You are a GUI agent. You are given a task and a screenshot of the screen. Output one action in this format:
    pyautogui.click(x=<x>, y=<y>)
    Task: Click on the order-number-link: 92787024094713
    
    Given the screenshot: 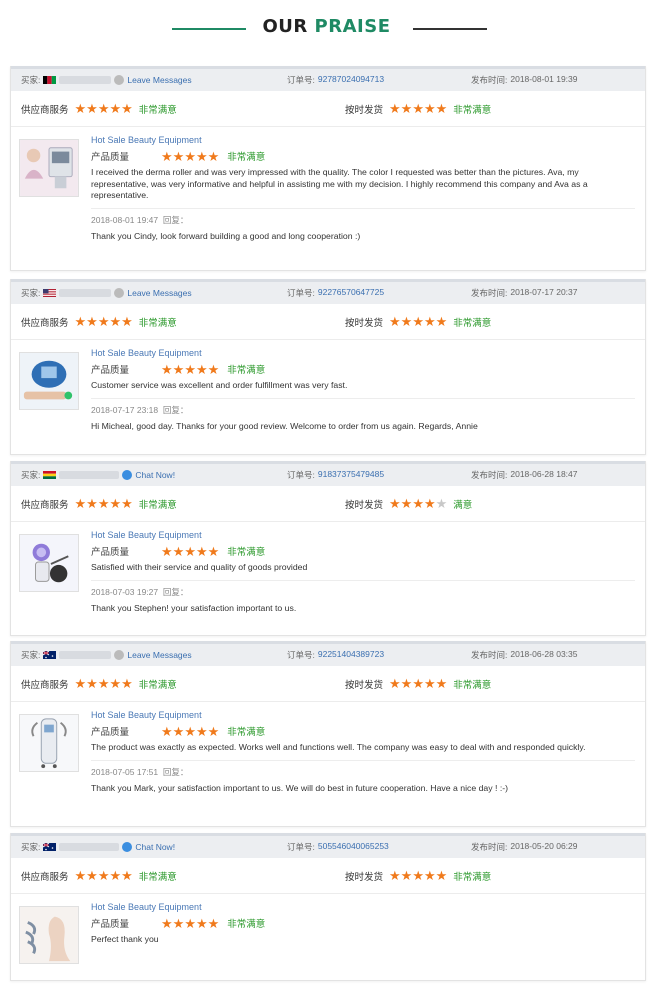 What is the action you would take?
    pyautogui.click(x=351, y=80)
    